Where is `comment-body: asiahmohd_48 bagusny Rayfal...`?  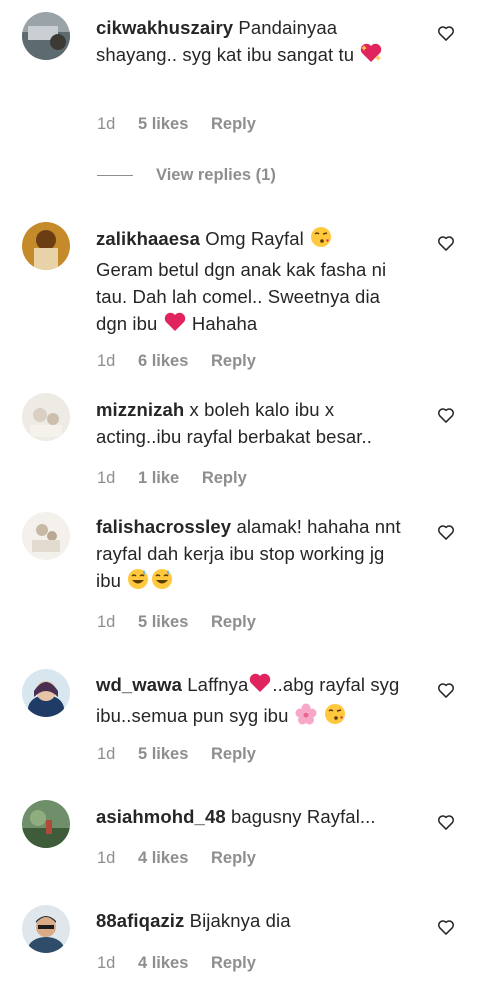 comment-body: asiahmohd_48 bagusny Rayfal... is located at coordinates (251, 816).